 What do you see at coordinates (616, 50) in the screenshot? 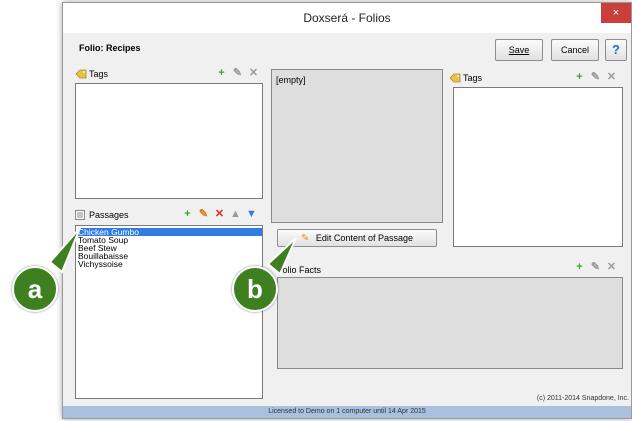
I see `help-button: ?` at bounding box center [616, 50].